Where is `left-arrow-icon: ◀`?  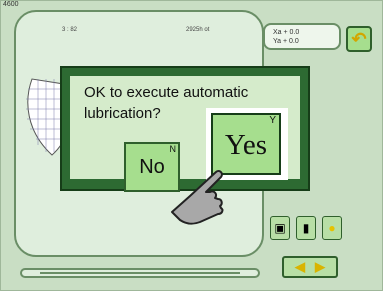
left-arrow-icon: ◀ is located at coordinates (300, 266).